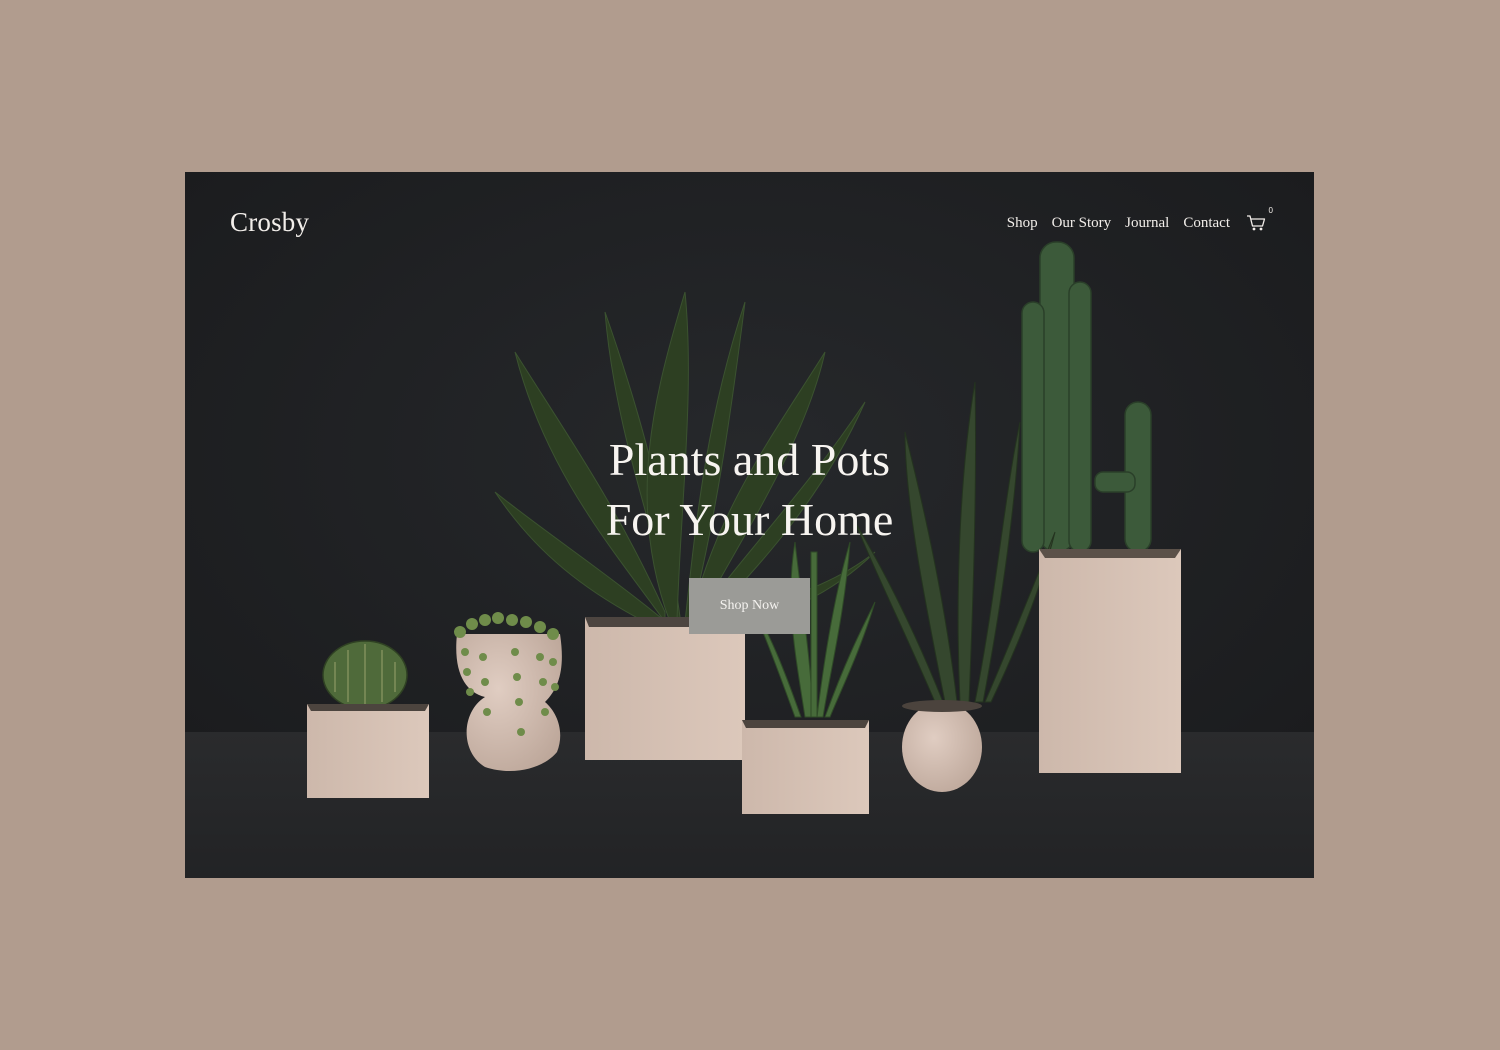  I want to click on nav-journal: Journal, so click(1147, 223).